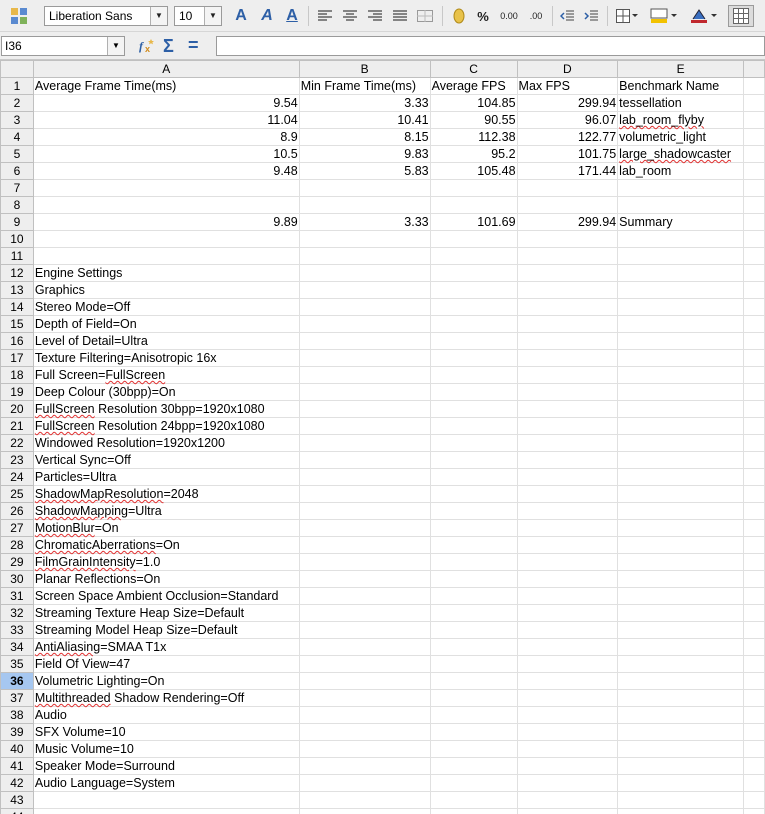 The width and height of the screenshot is (765, 814). What do you see at coordinates (17, 86) in the screenshot?
I see `row-header: 1` at bounding box center [17, 86].